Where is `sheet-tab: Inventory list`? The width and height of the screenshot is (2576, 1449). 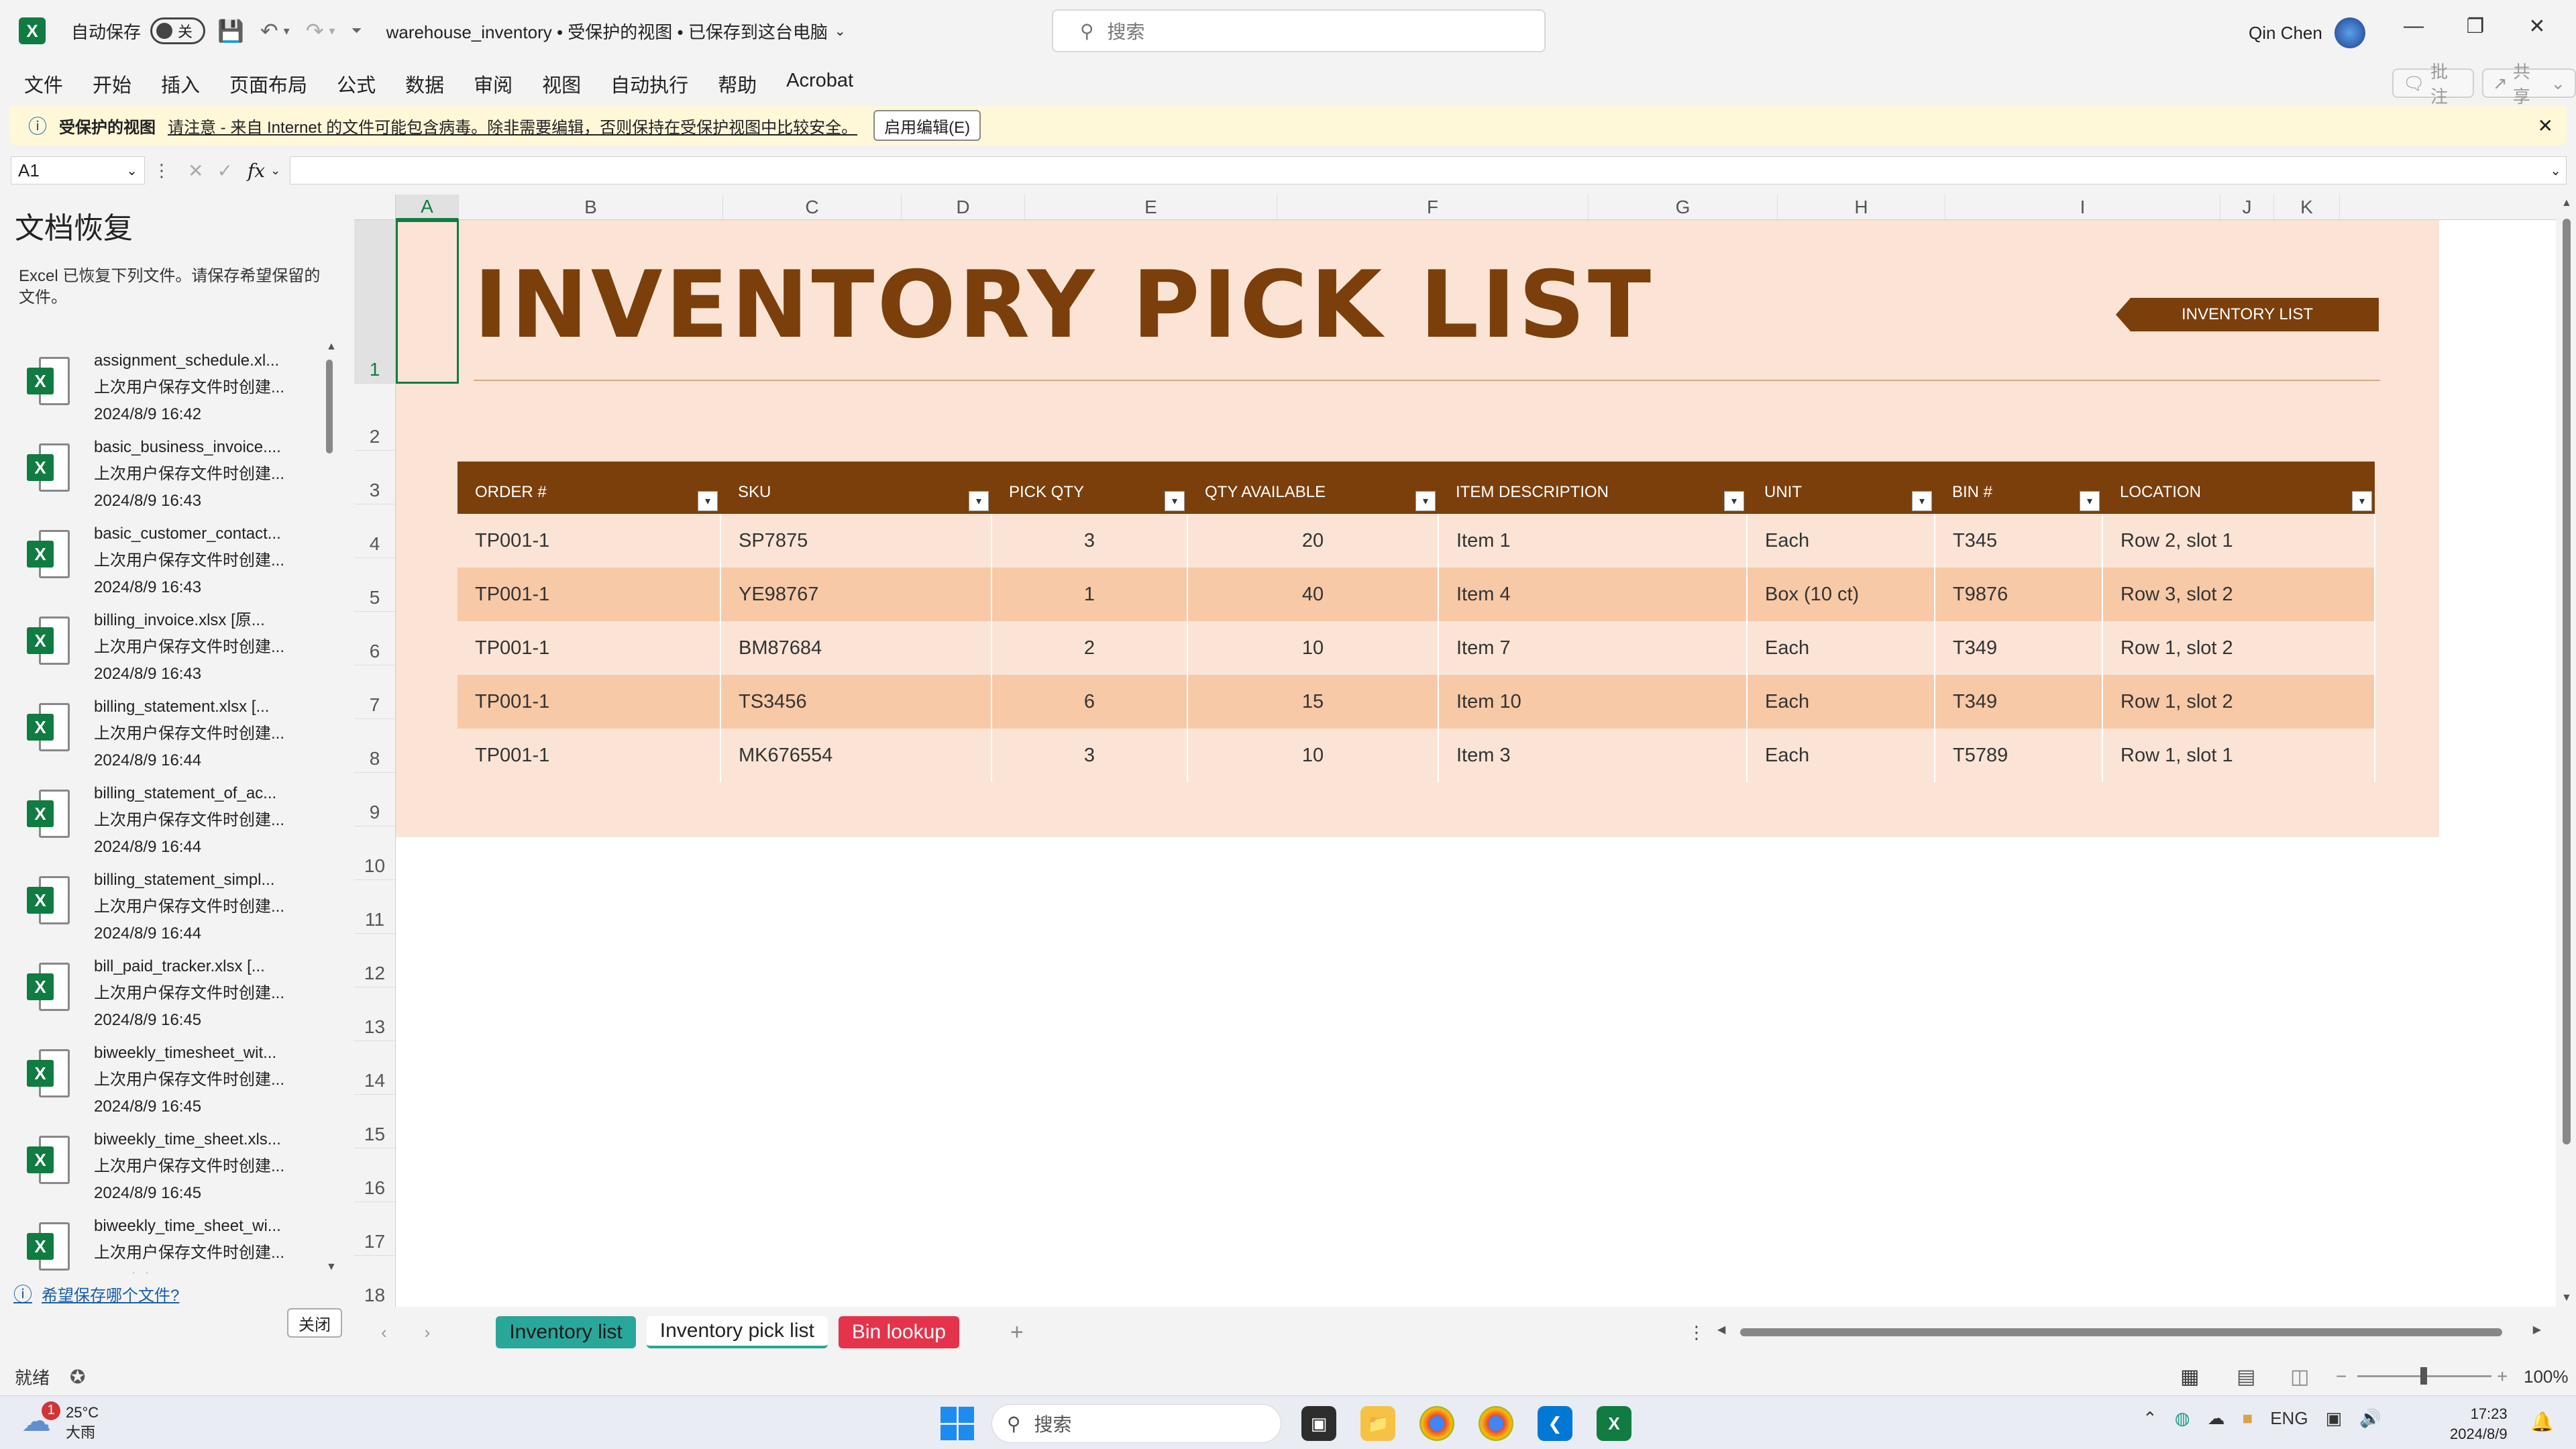 sheet-tab: Inventory list is located at coordinates (566, 1332).